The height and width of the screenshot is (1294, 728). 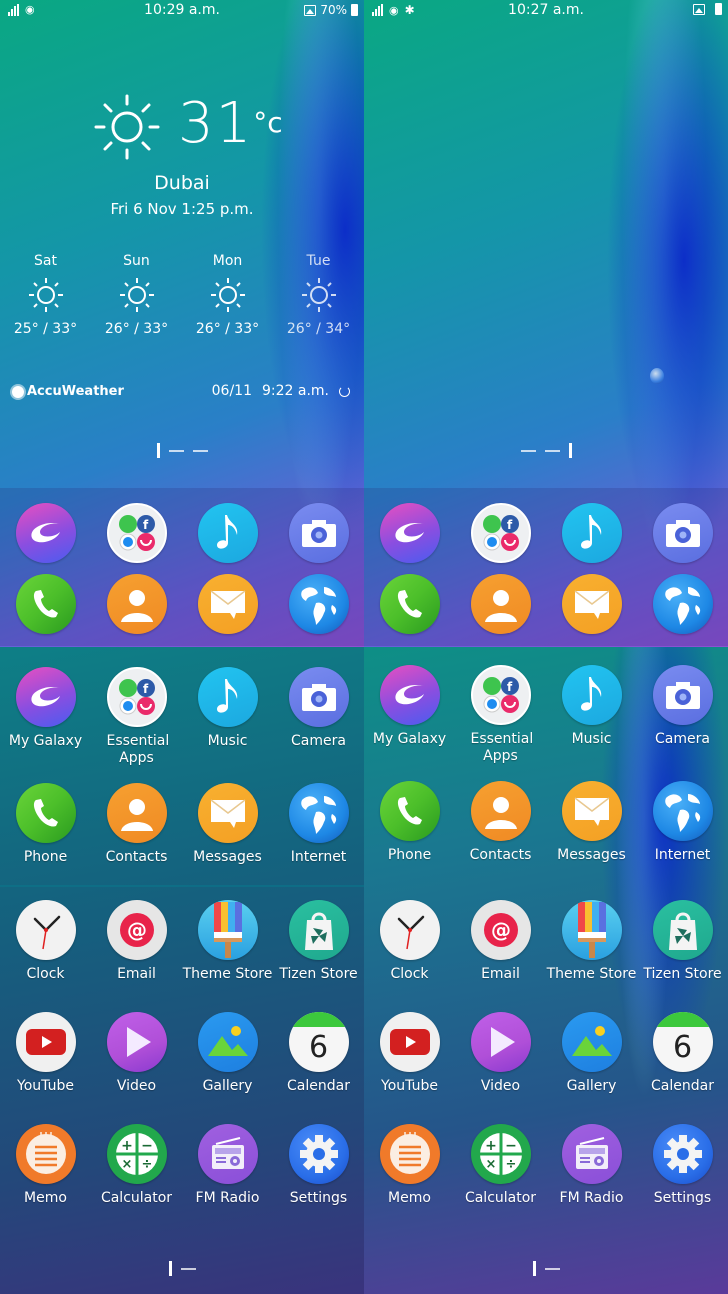 I want to click on app-fm-radio: FM Radio, so click(x=591, y=1165).